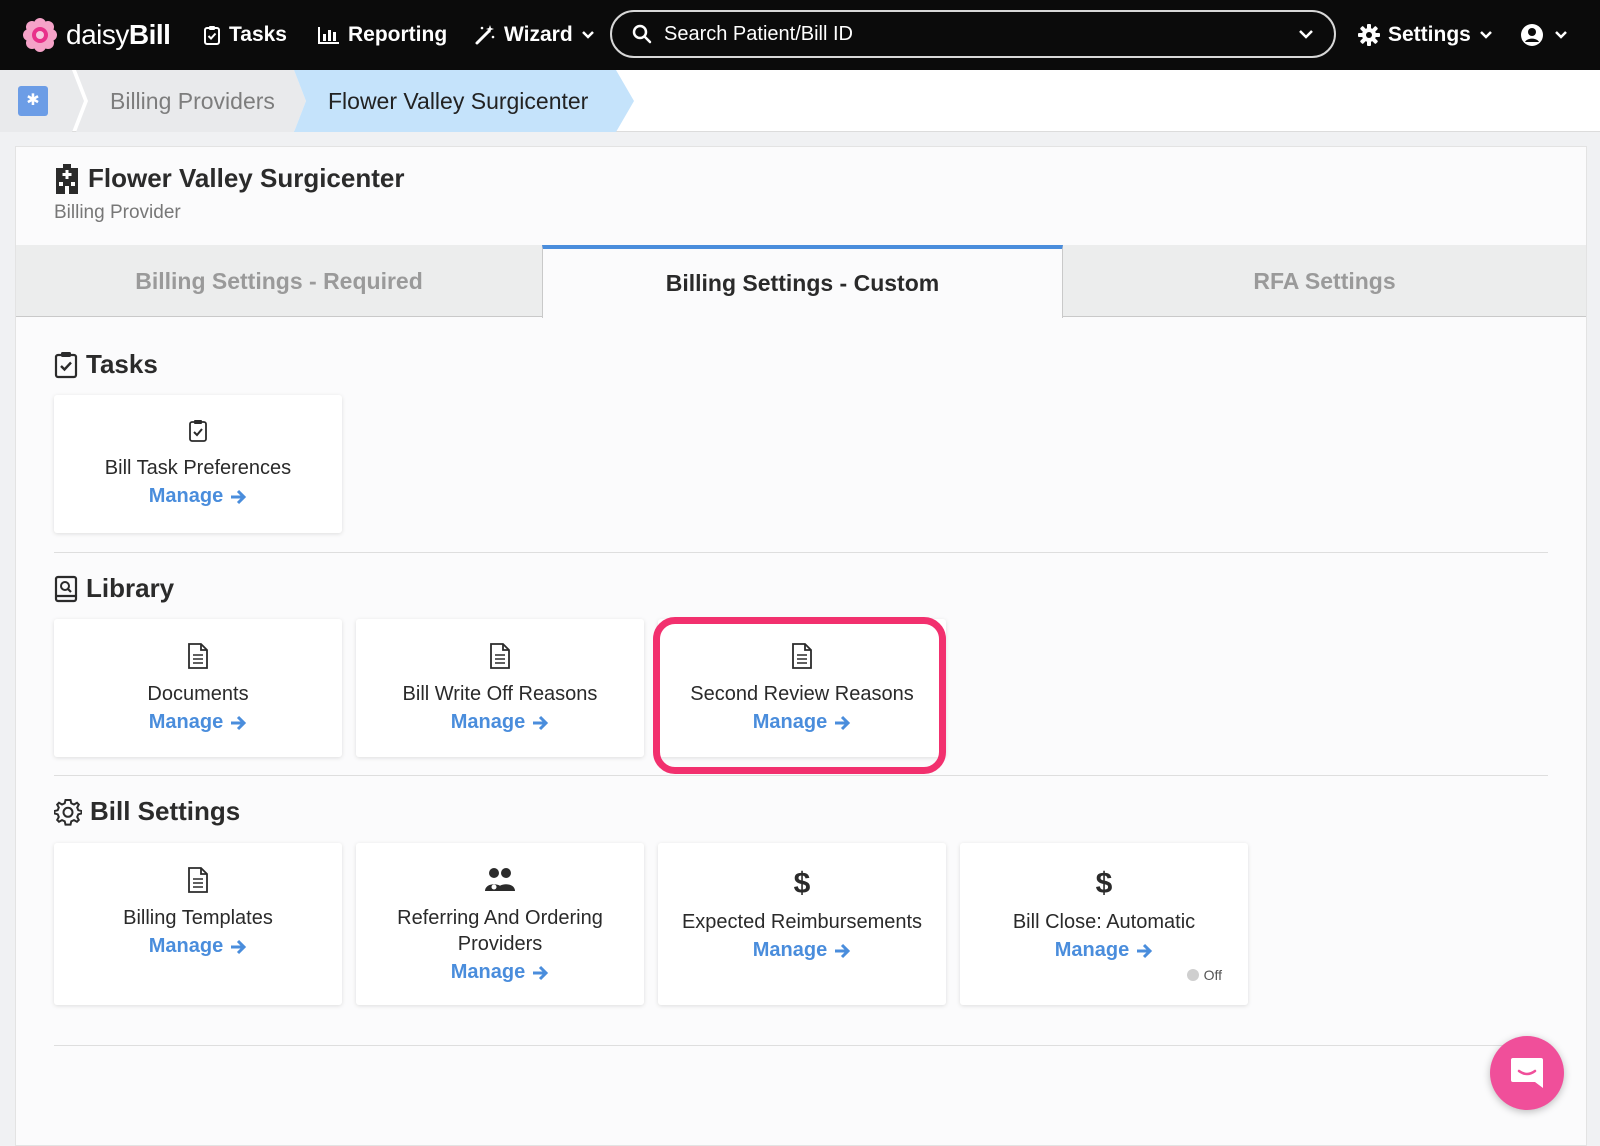  Describe the element at coordinates (191, 101) in the screenshot. I see `breadcrumb-billing-providers: Billing Providers` at that location.